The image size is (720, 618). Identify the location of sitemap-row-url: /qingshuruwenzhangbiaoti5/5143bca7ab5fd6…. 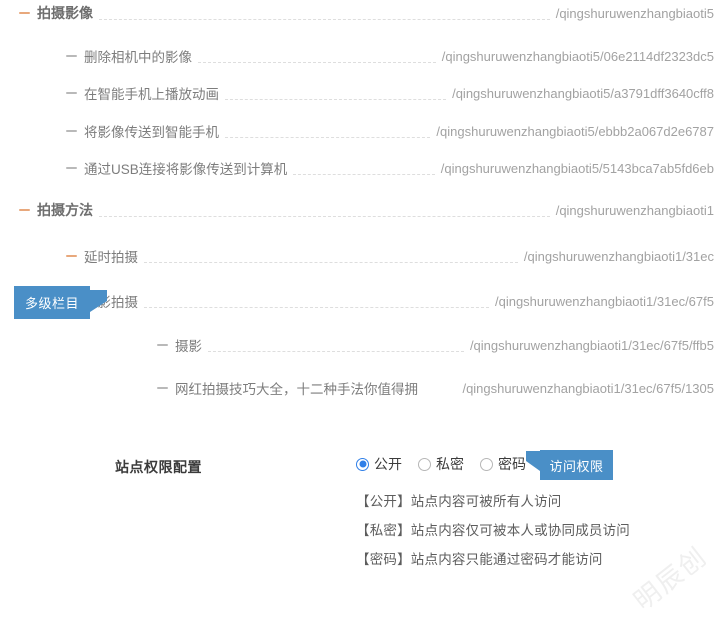
(577, 168).